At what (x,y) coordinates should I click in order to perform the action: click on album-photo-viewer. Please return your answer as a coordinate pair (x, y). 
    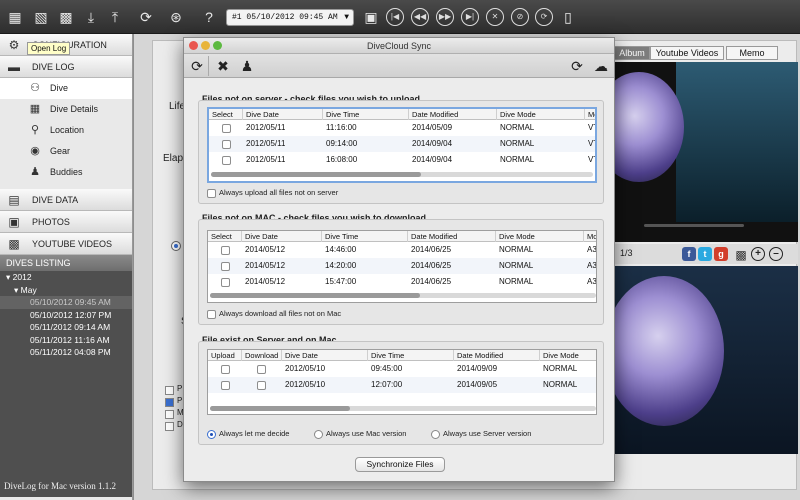
    Looking at the image, I should click on (706, 152).